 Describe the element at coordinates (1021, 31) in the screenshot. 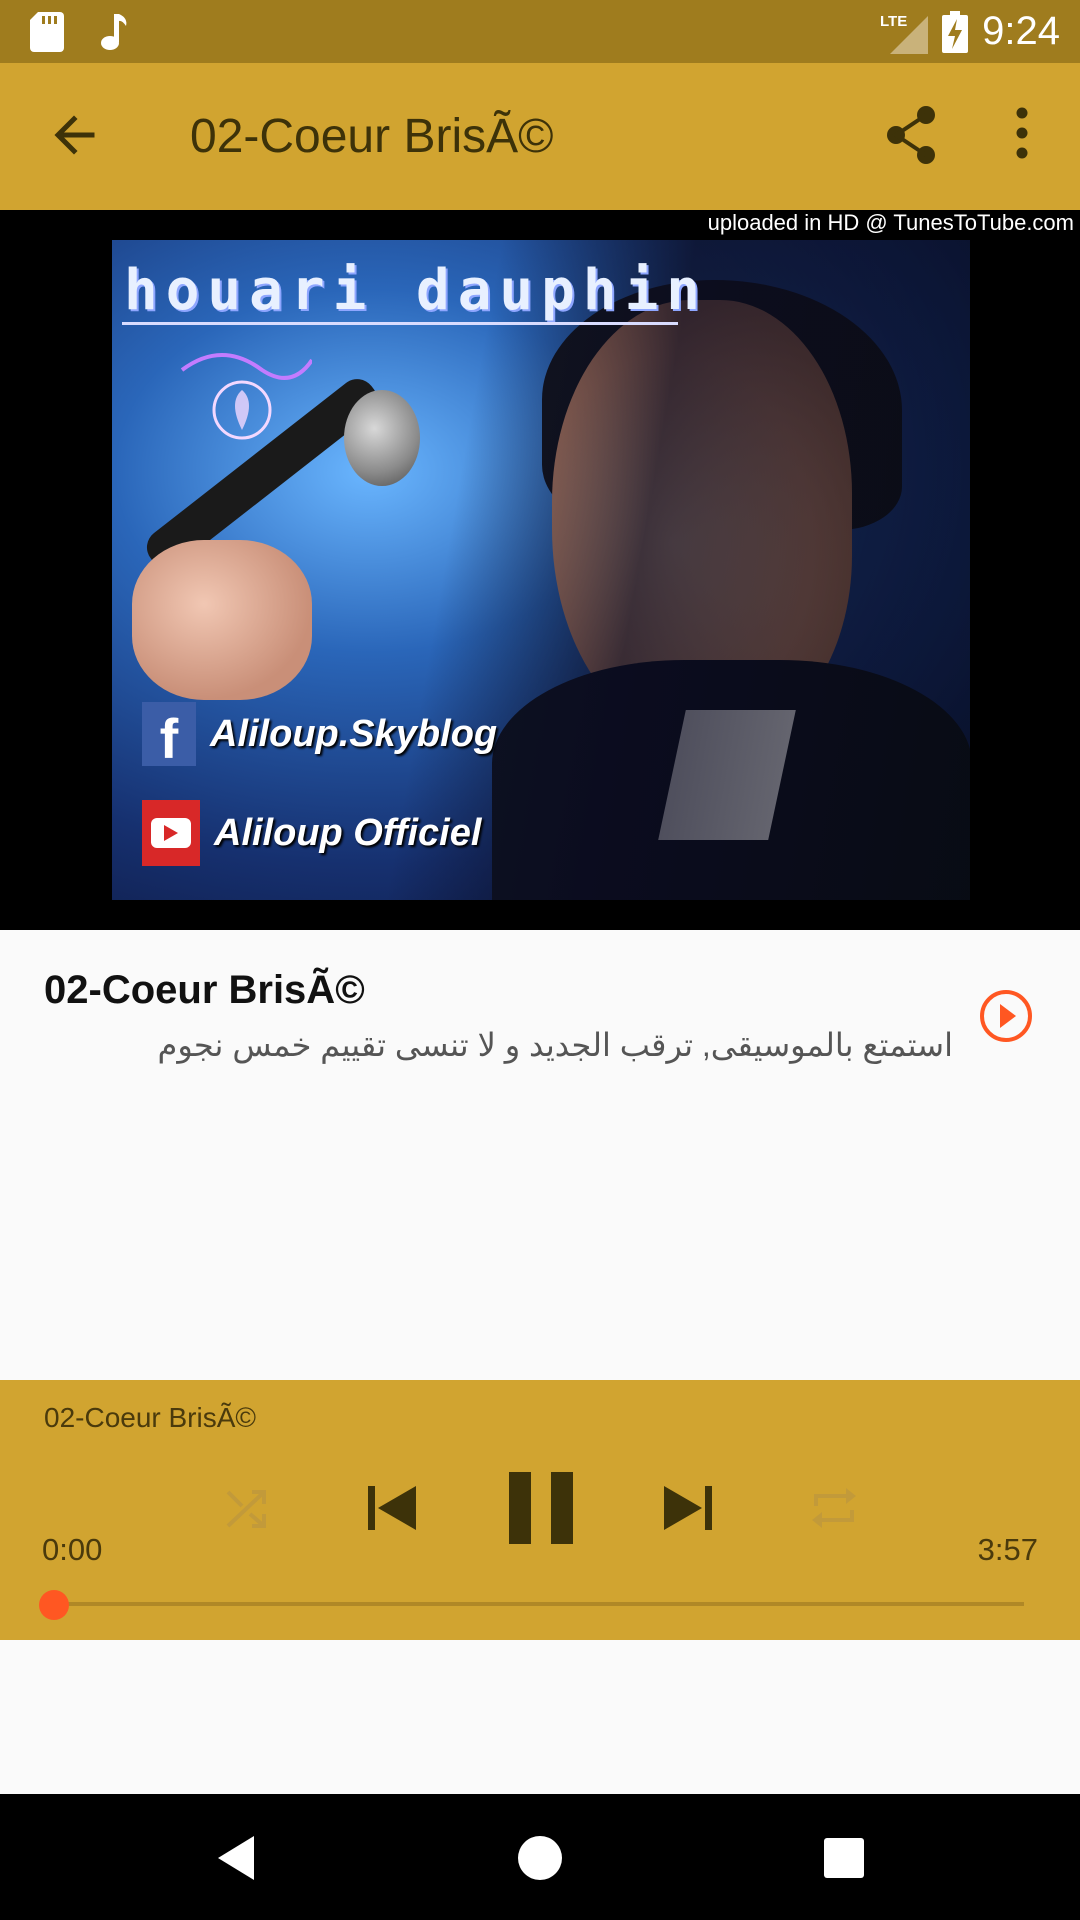

I see `status-time: 9:24` at that location.